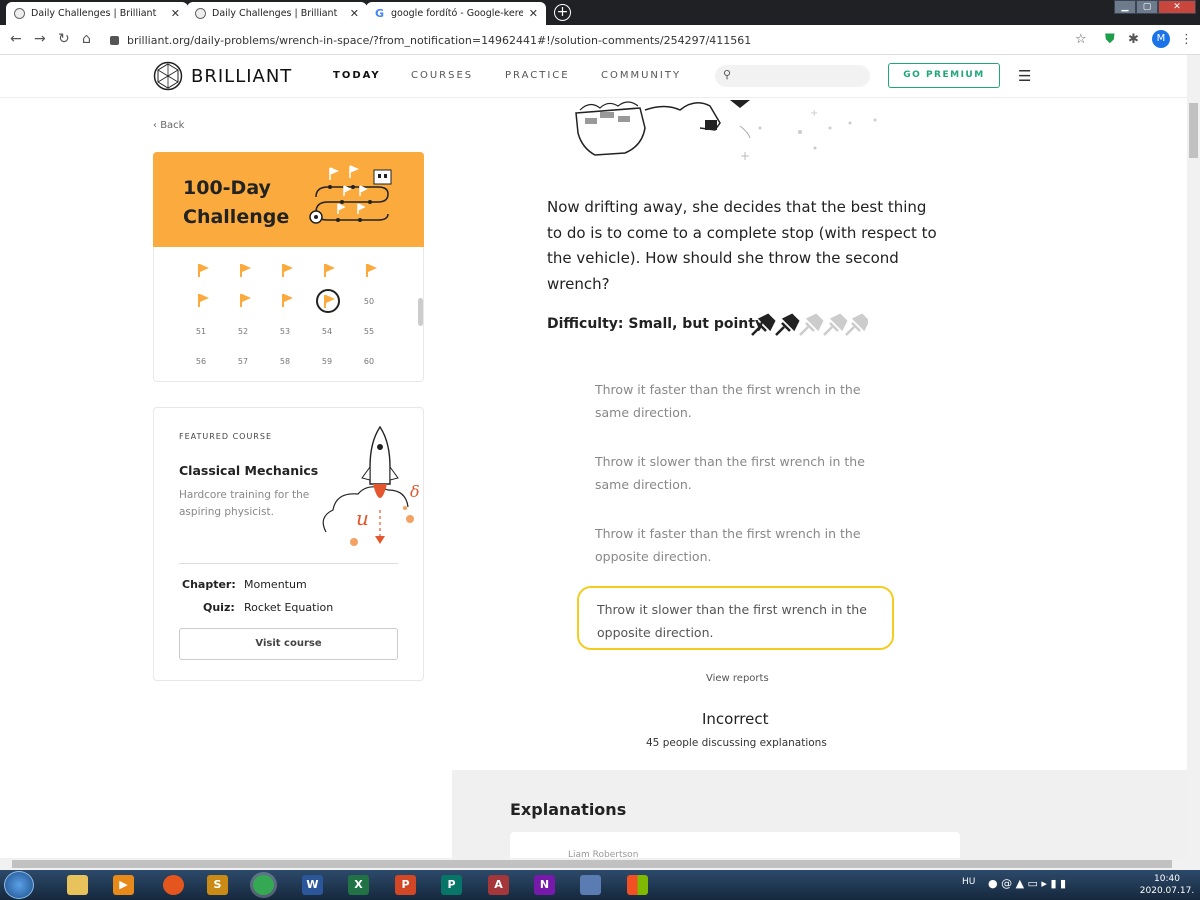 This screenshot has height=900, width=1200. Describe the element at coordinates (1125, 7) in the screenshot. I see `minimize-button: ▁` at that location.